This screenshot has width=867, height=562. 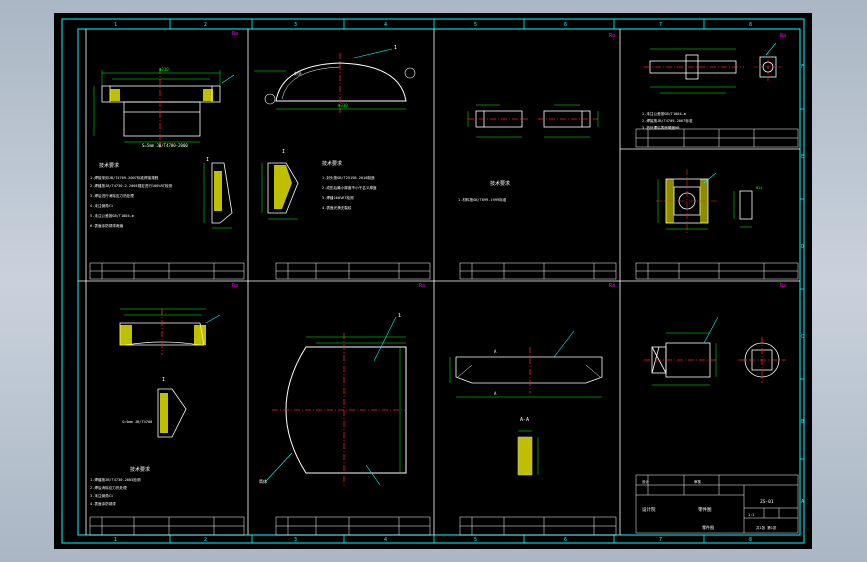 I want to click on zone-letter: E, so click(x=802, y=157).